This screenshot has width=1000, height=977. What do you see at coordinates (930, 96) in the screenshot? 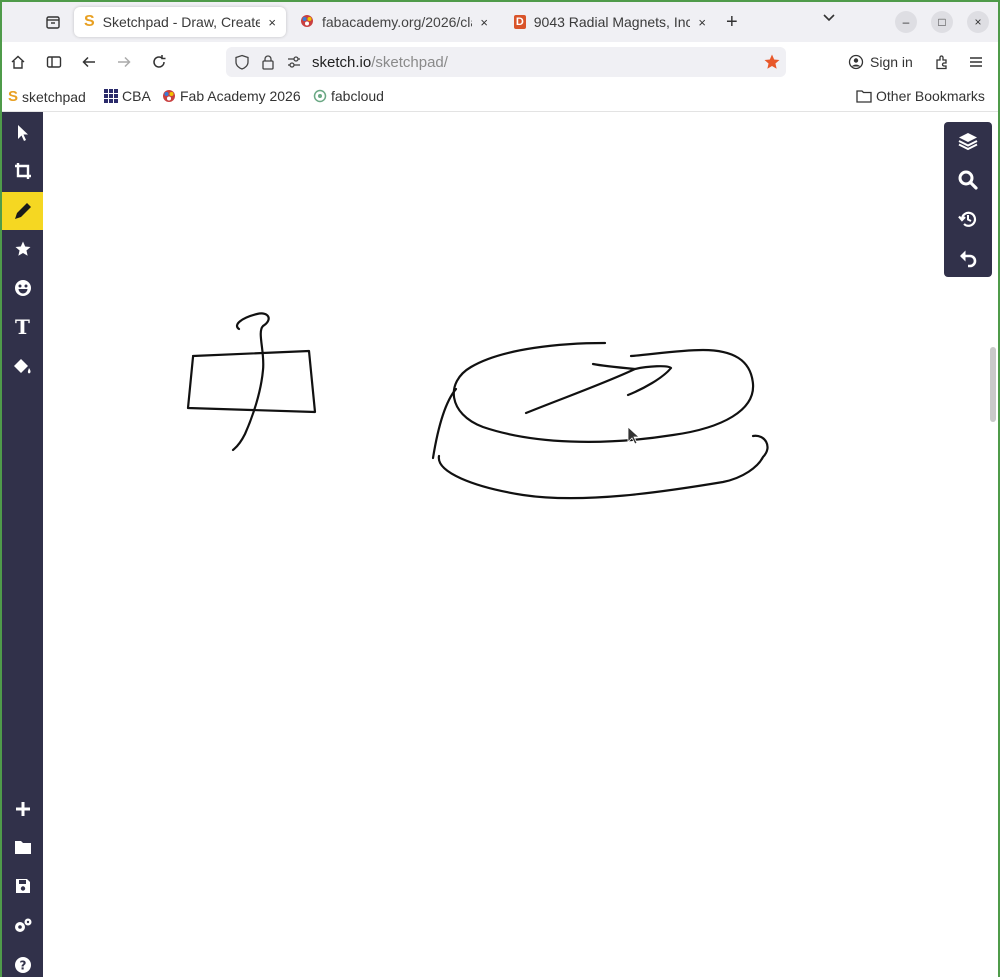
I see `other-bookmarks-label: Other Bookmarks` at bounding box center [930, 96].